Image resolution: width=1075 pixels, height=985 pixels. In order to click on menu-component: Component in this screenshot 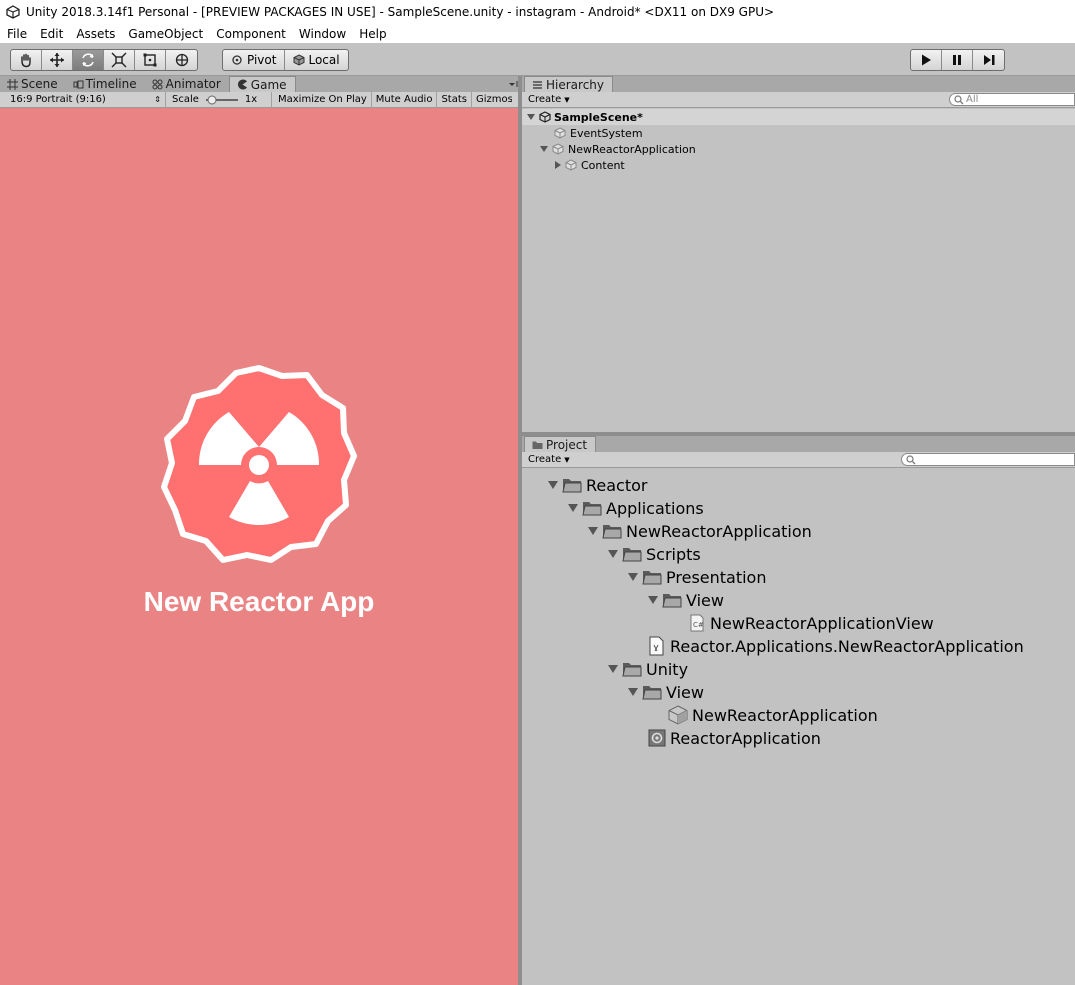, I will do `click(250, 34)`.